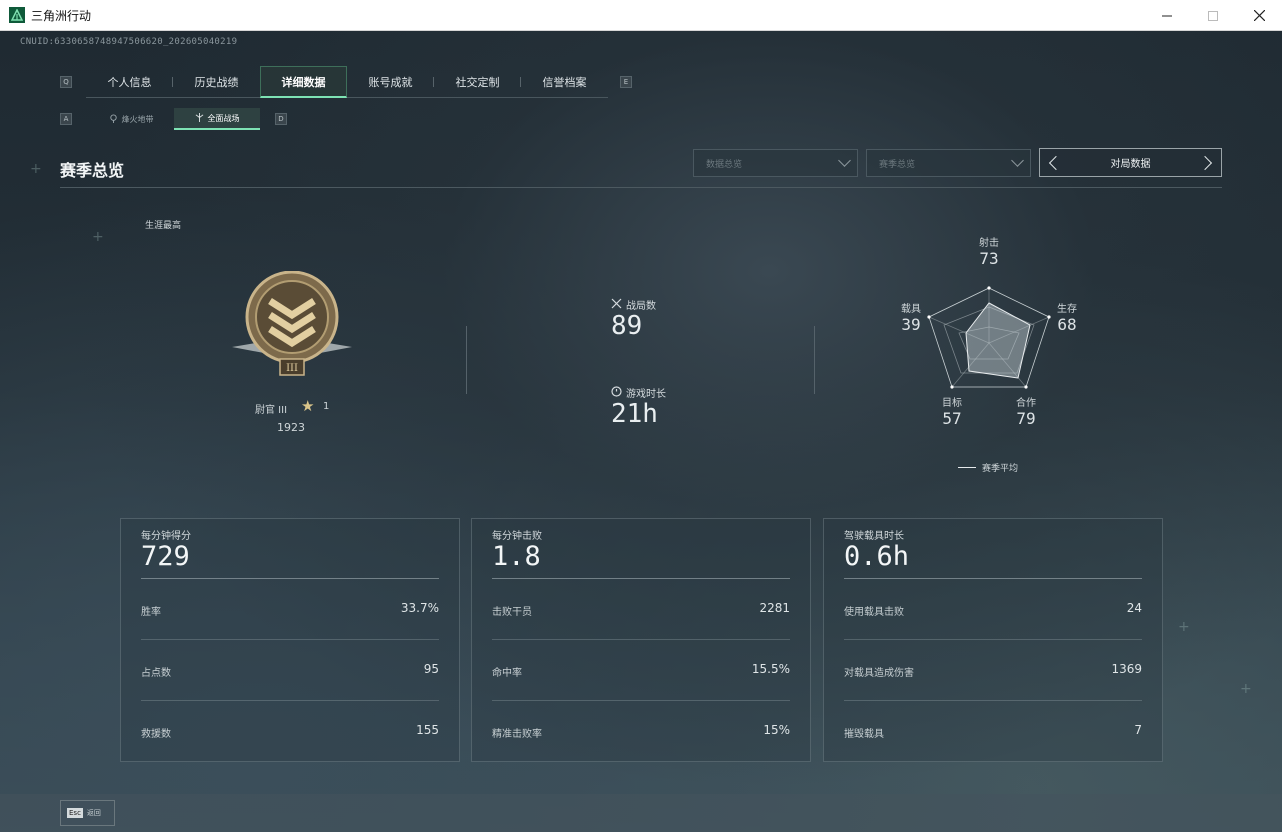 This screenshot has height=832, width=1282. What do you see at coordinates (948, 163) in the screenshot?
I see `season-dropdown: 赛季总览` at bounding box center [948, 163].